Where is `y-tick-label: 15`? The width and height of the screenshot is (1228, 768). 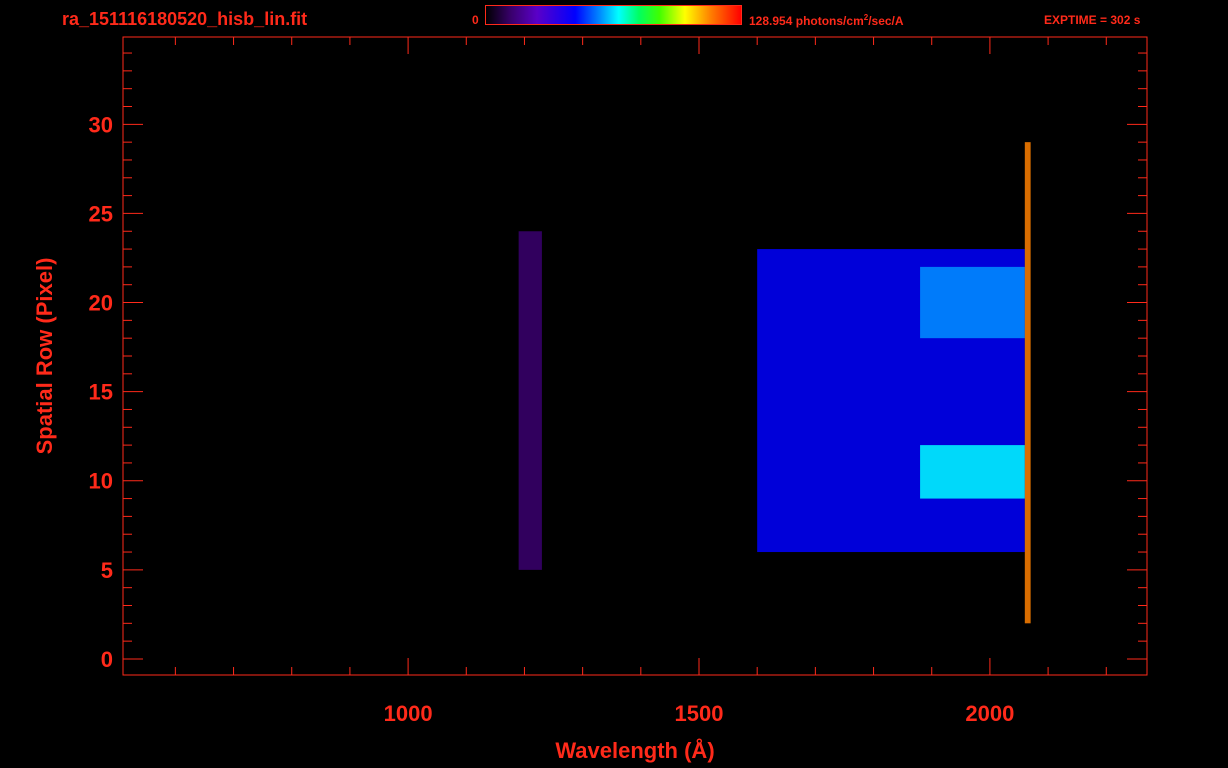
y-tick-label: 15 is located at coordinates (101, 392).